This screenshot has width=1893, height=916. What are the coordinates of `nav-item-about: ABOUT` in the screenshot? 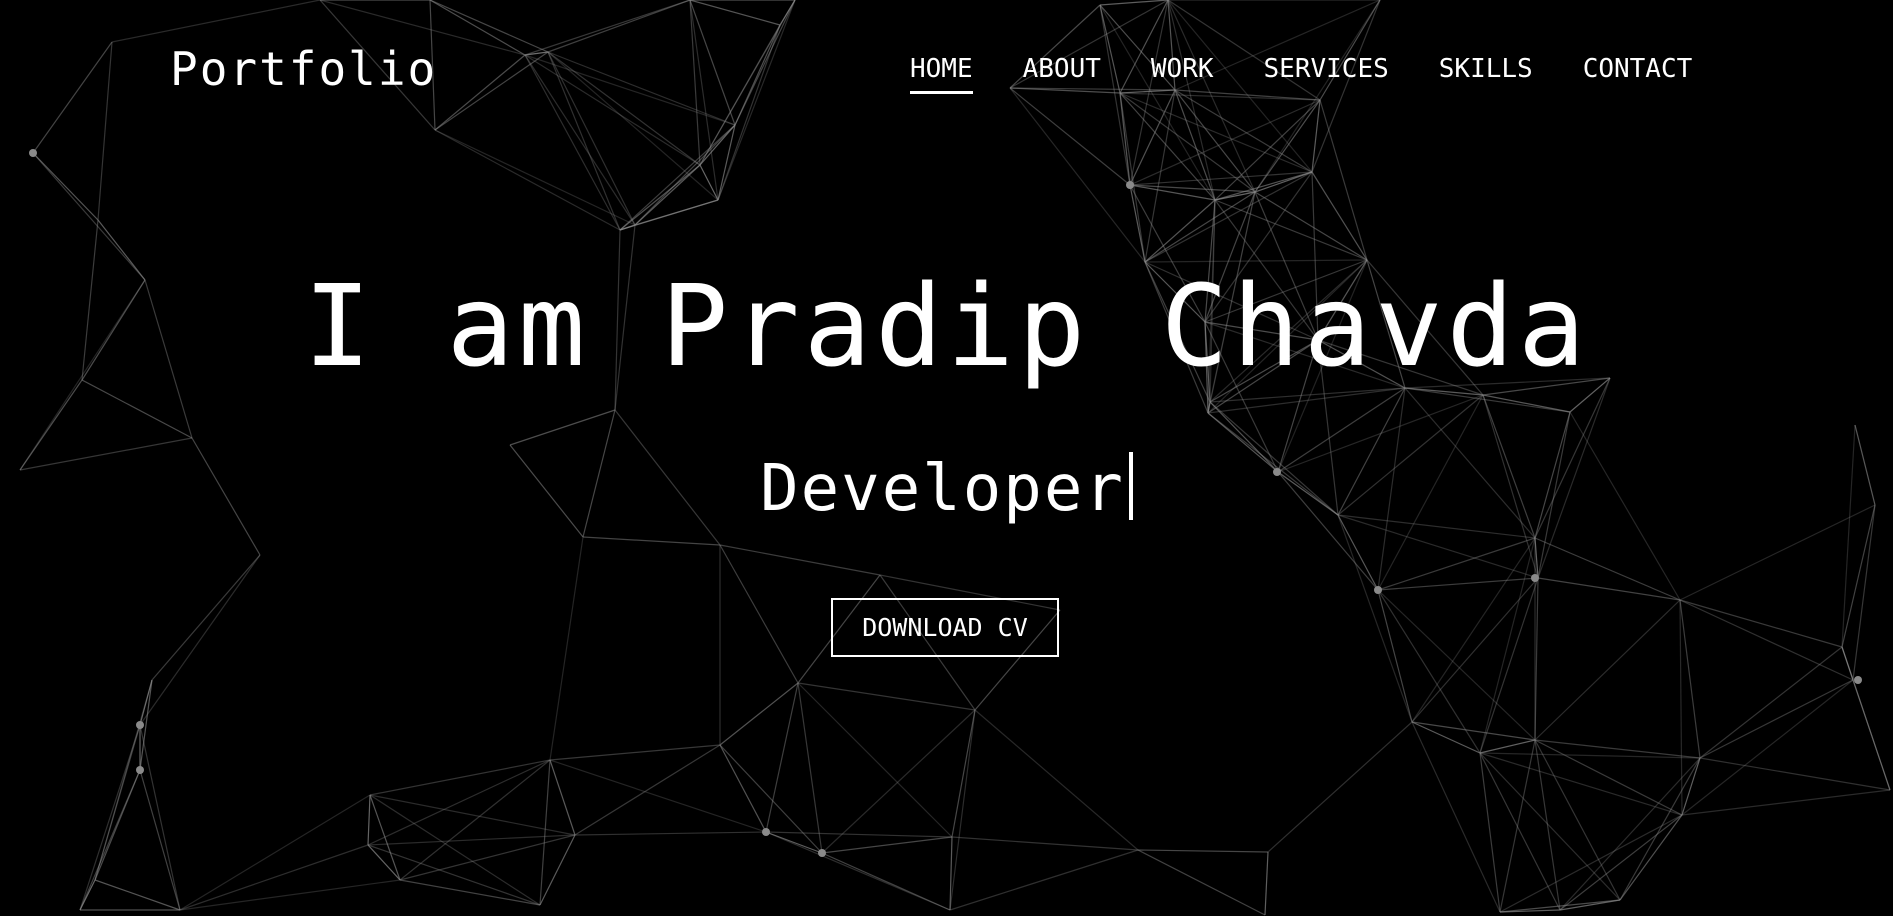 It's located at (1062, 74).